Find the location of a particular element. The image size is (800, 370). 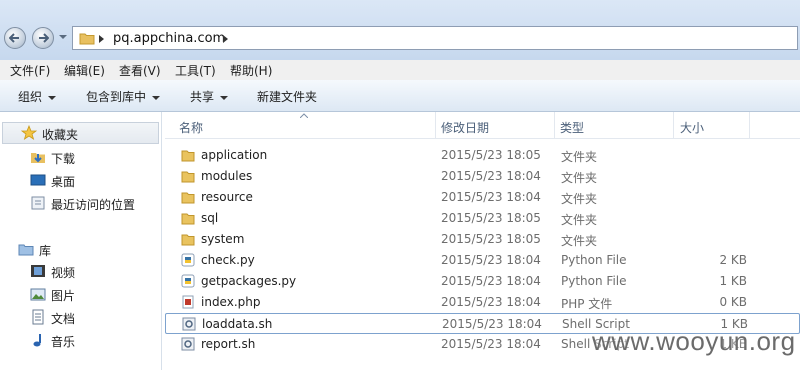

file-row: system 2015/5/23 18:05 文件夹 is located at coordinates (482, 239).